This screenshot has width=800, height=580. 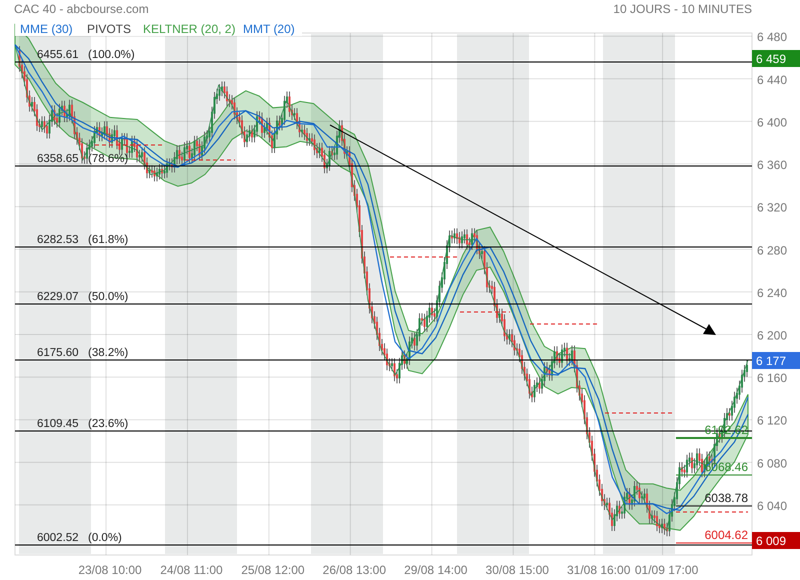 I want to click on x-axis-label: 24/08 11:00, so click(x=191, y=570).